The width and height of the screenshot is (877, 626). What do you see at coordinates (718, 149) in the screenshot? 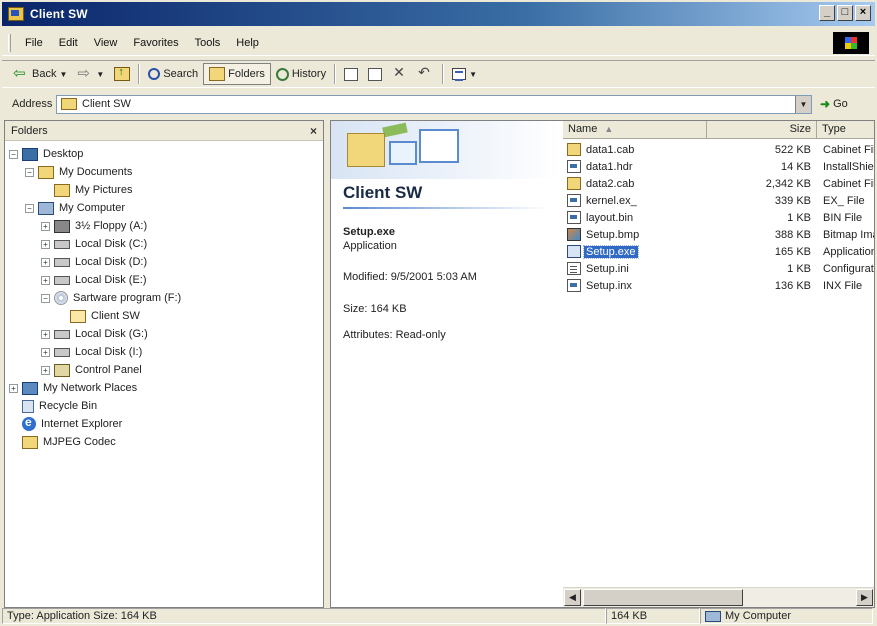
I see `file-row: data1.cab 522 KB Cabinet File` at bounding box center [718, 149].